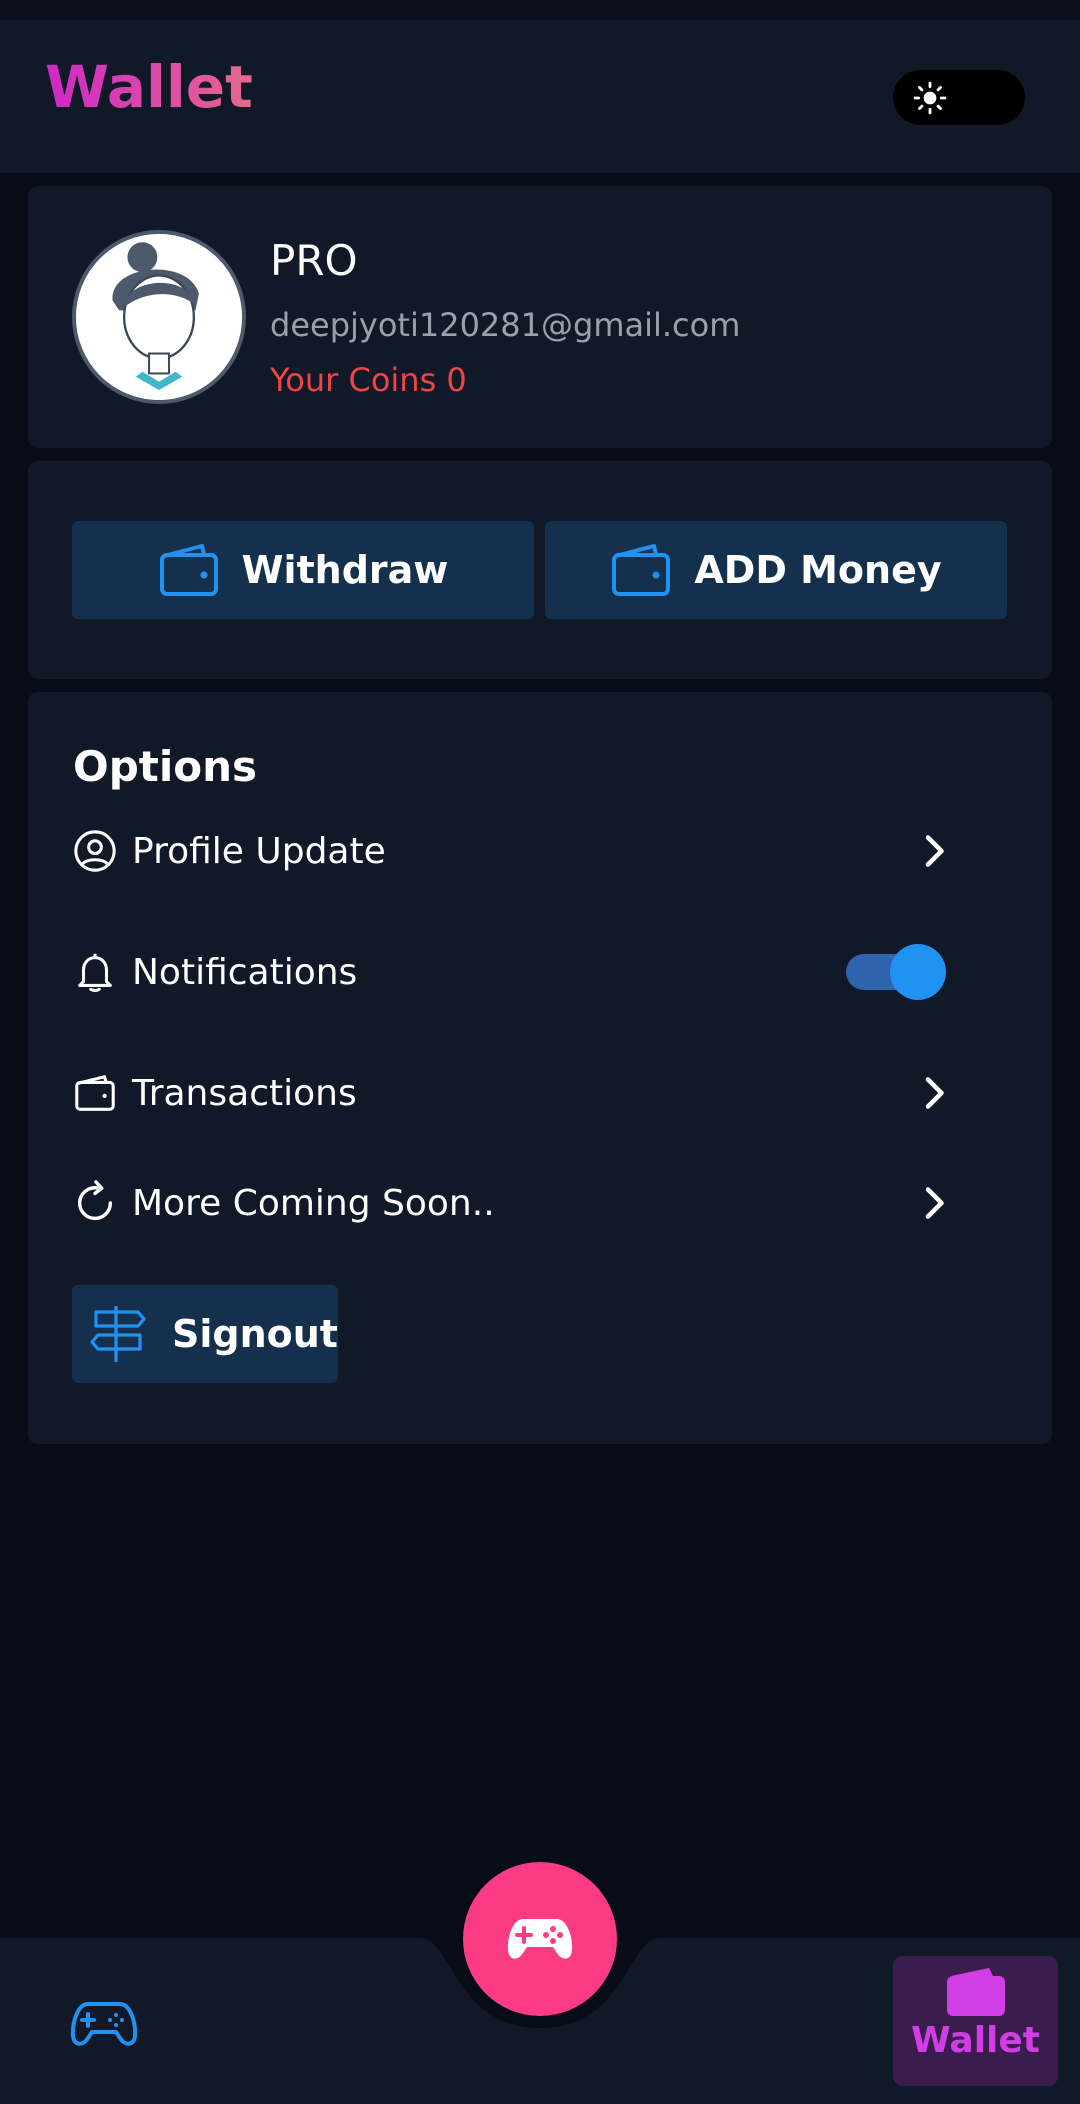 The image size is (1080, 2104). What do you see at coordinates (313, 1203) in the screenshot?
I see `option-label: More Coming Soon..` at bounding box center [313, 1203].